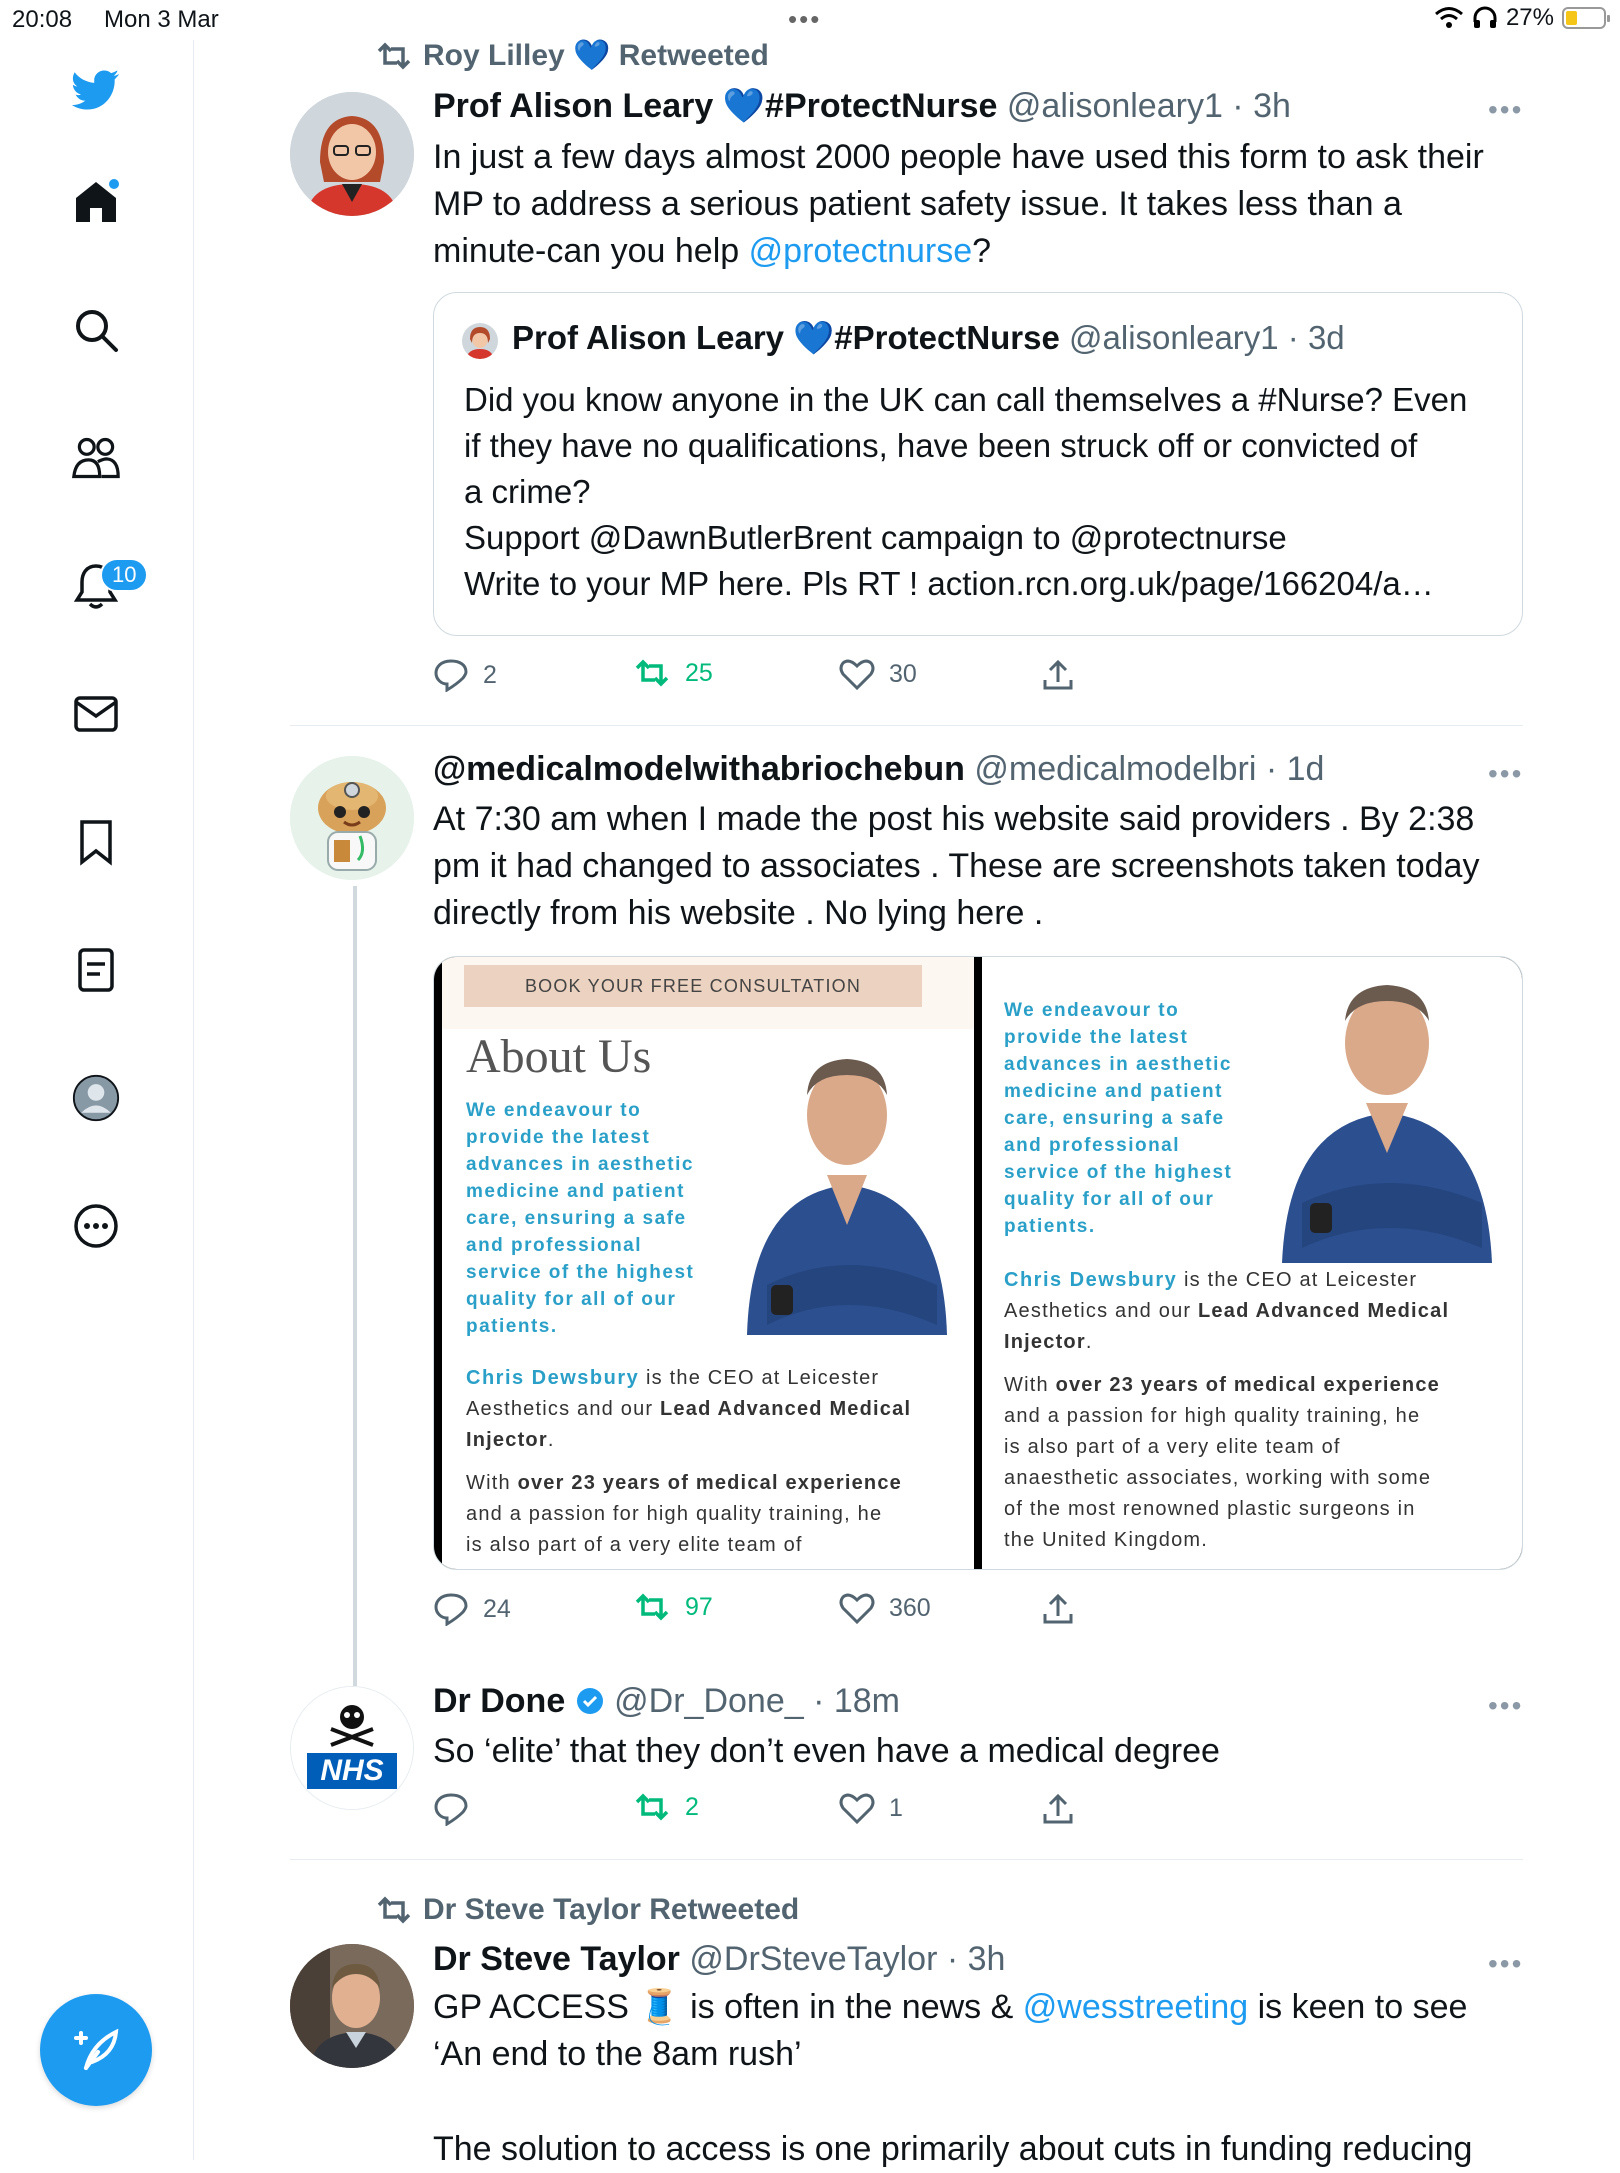 The height and width of the screenshot is (2173, 1620). What do you see at coordinates (885, 1608) in the screenshot?
I see `like-button: 360` at bounding box center [885, 1608].